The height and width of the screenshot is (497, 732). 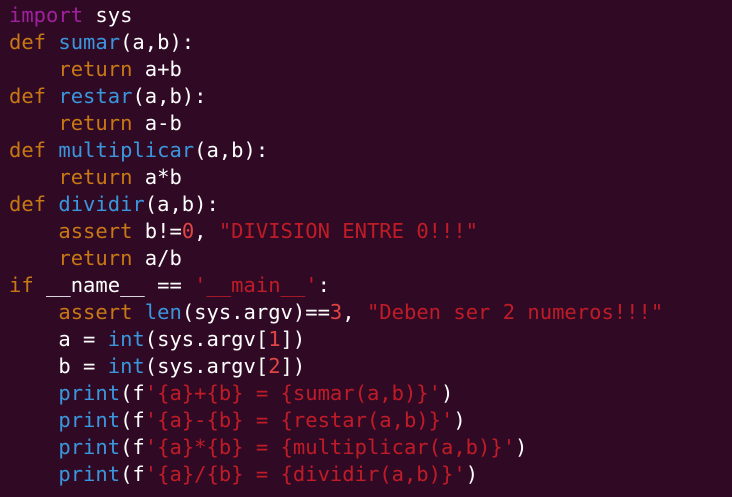 I want to click on code-token: '{a}+{b} = {sumar(a,b)}', so click(x=292, y=393).